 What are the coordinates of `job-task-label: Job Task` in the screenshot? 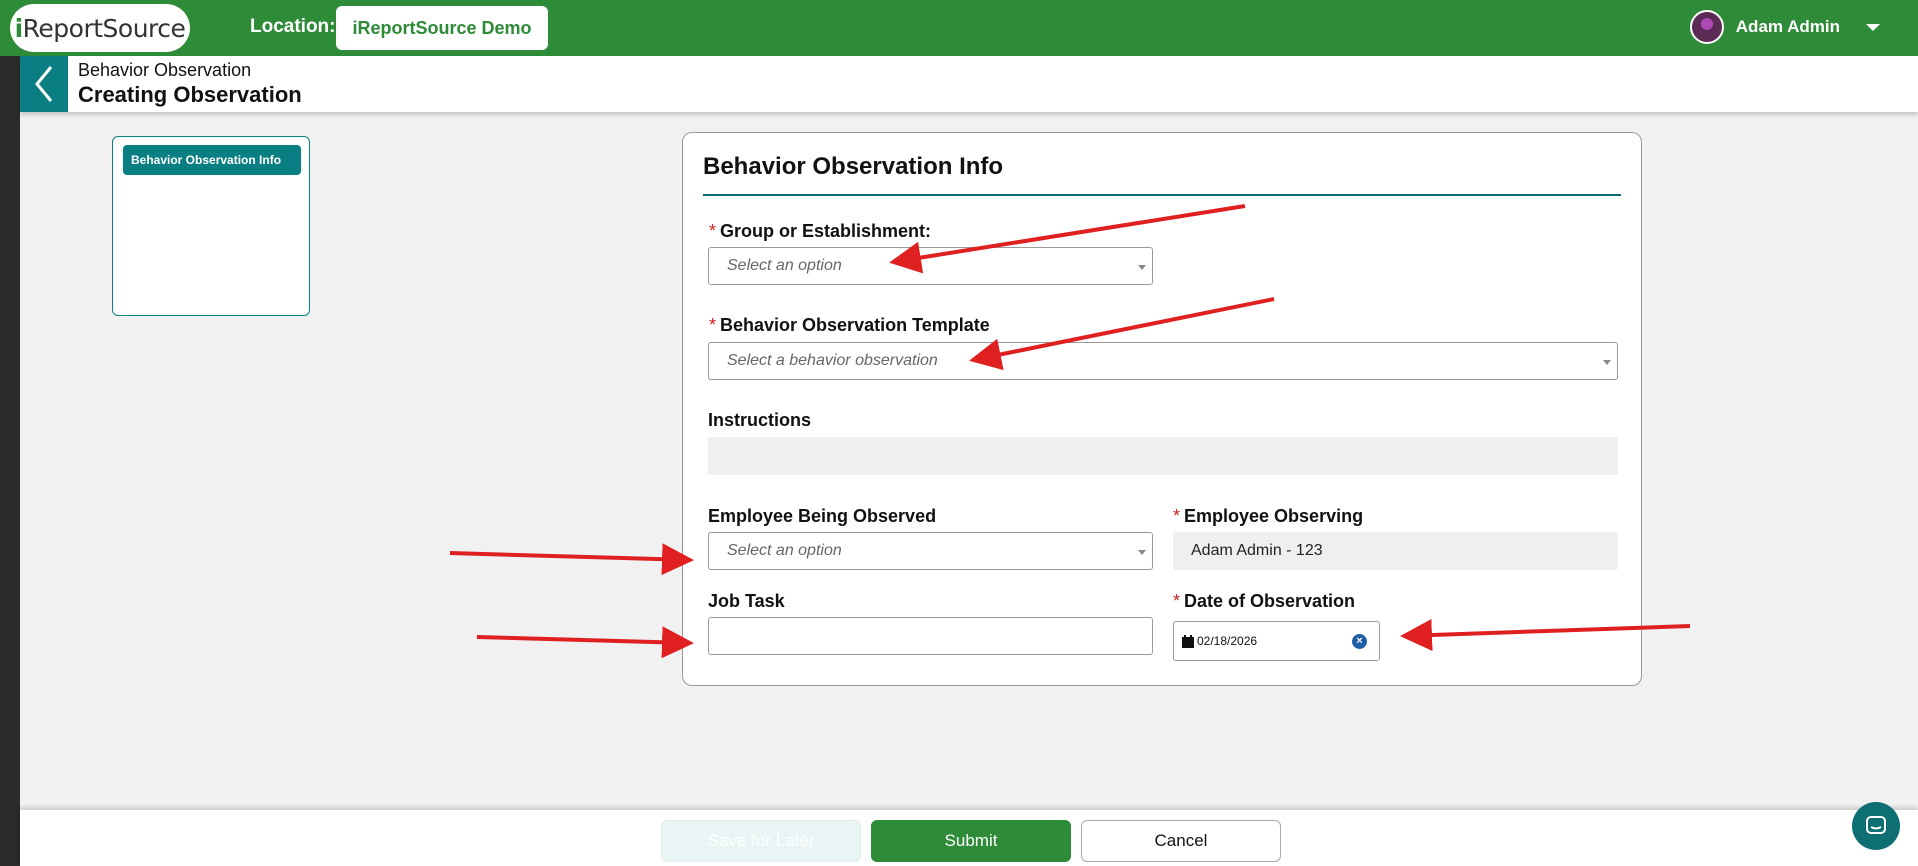 It's located at (746, 601).